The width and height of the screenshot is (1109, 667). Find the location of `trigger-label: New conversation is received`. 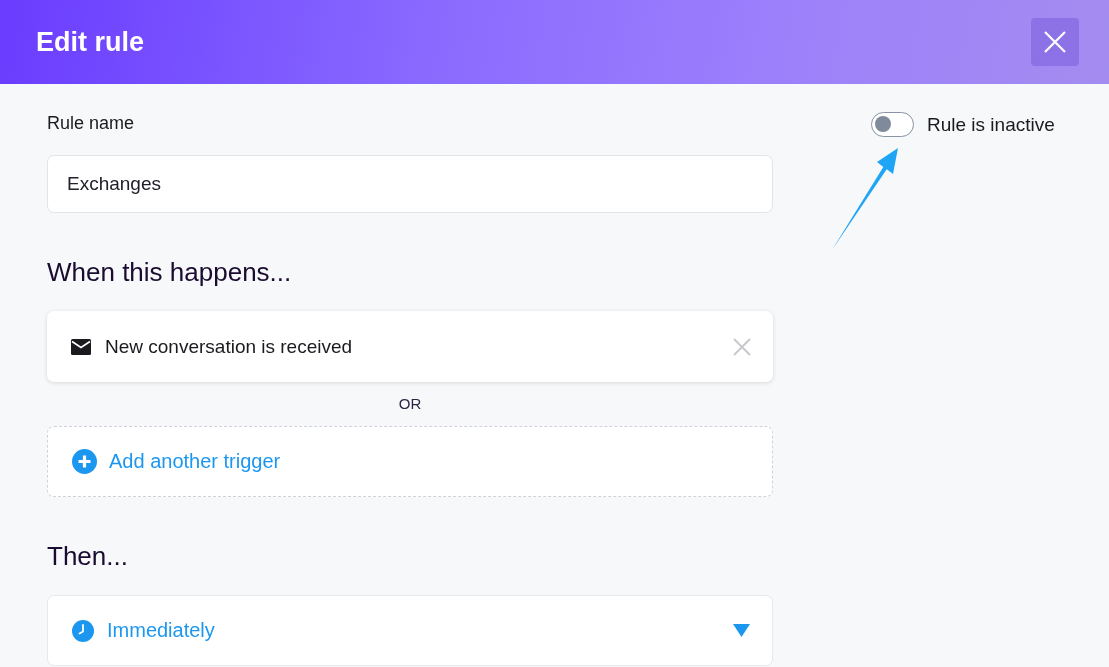

trigger-label: New conversation is received is located at coordinates (229, 346).